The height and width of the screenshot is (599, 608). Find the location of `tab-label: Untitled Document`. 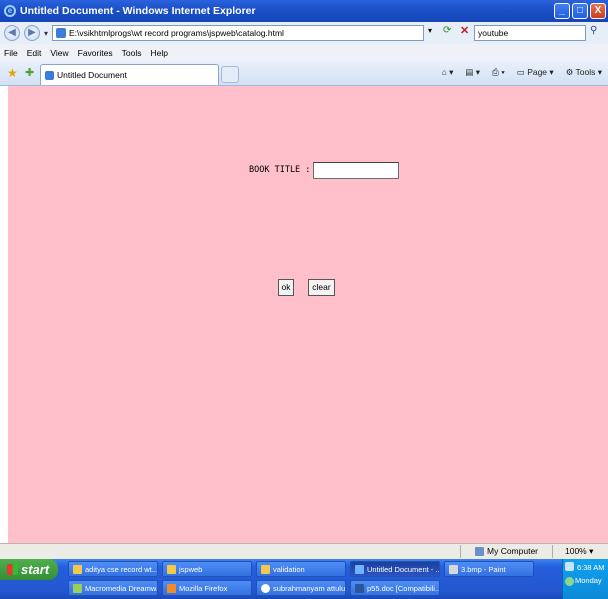

tab-label: Untitled Document is located at coordinates (92, 75).